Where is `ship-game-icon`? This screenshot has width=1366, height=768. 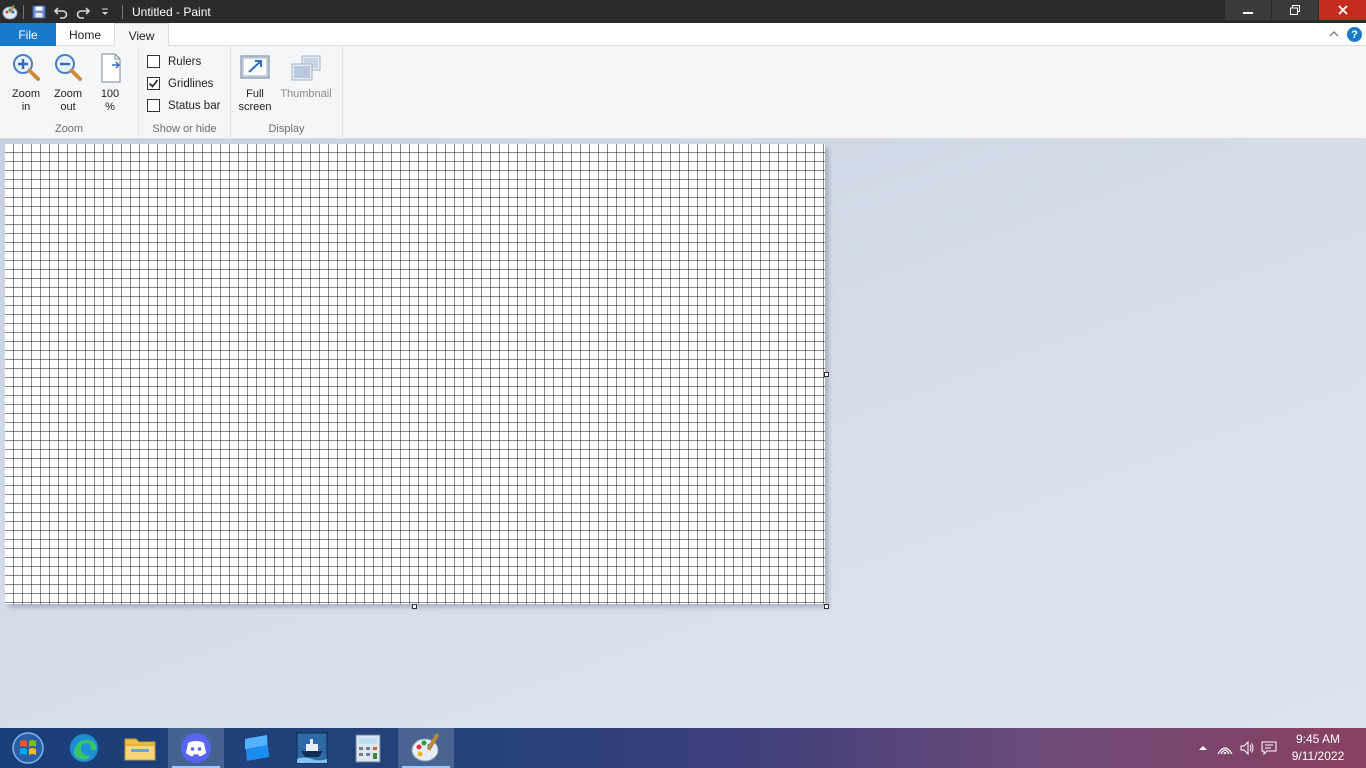
ship-game-icon is located at coordinates (312, 748).